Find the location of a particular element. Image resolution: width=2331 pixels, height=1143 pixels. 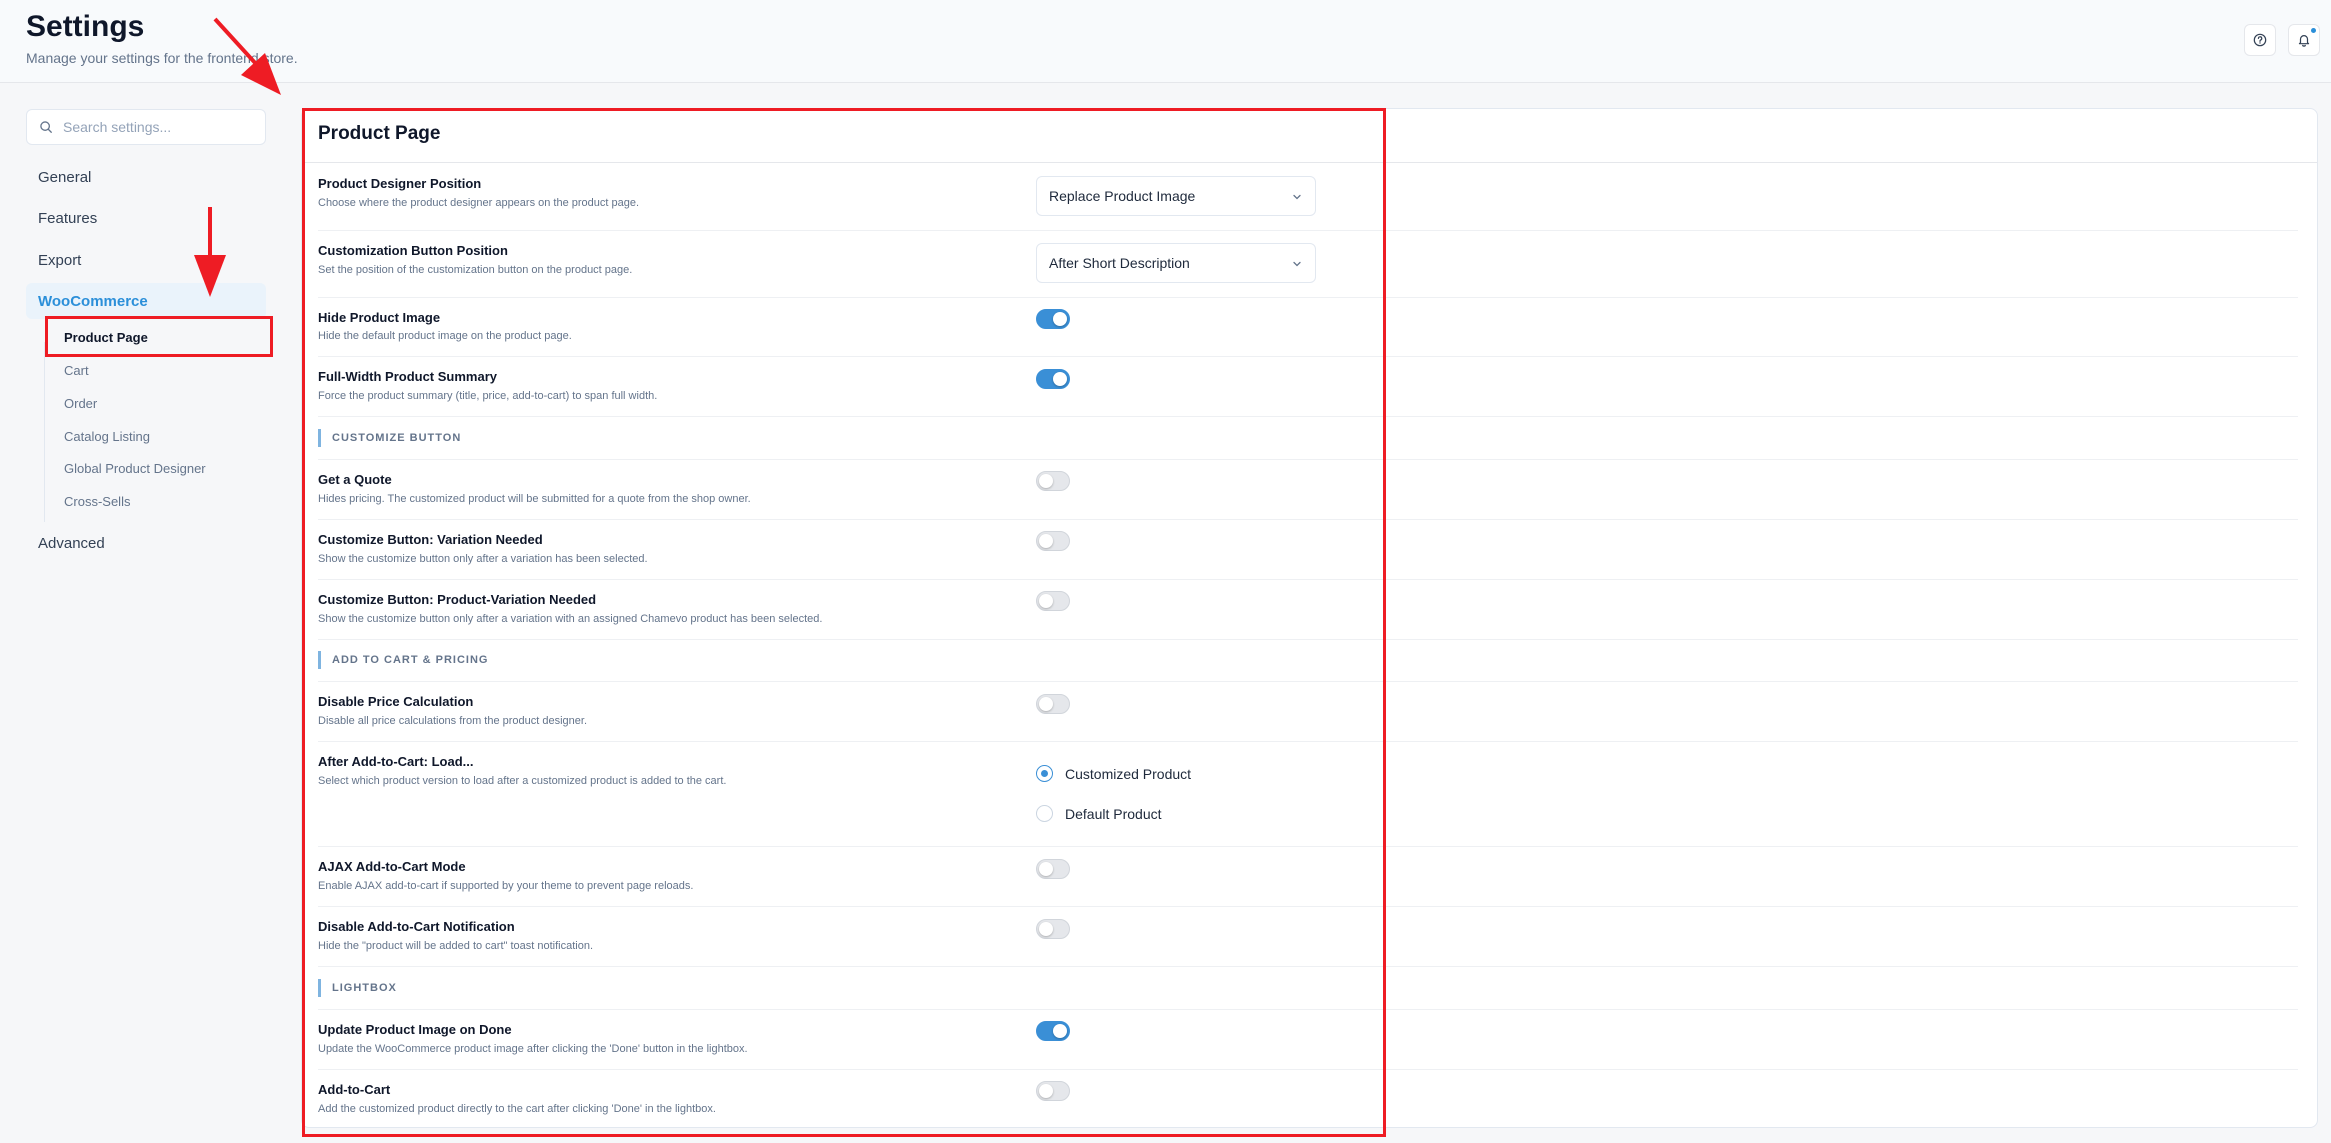

setting-label: Product Designer Position is located at coordinates (400, 183).